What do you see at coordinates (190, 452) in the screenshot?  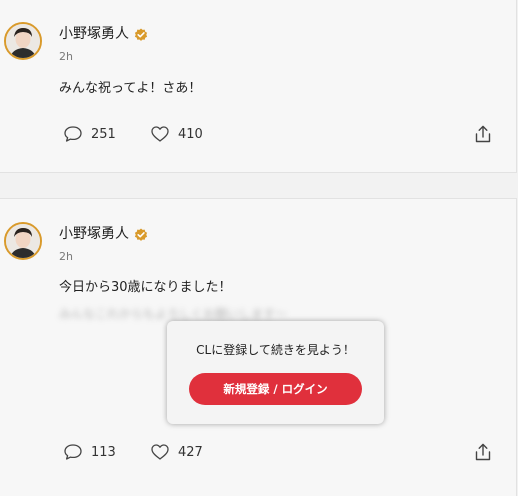 I see `like-count: 427` at bounding box center [190, 452].